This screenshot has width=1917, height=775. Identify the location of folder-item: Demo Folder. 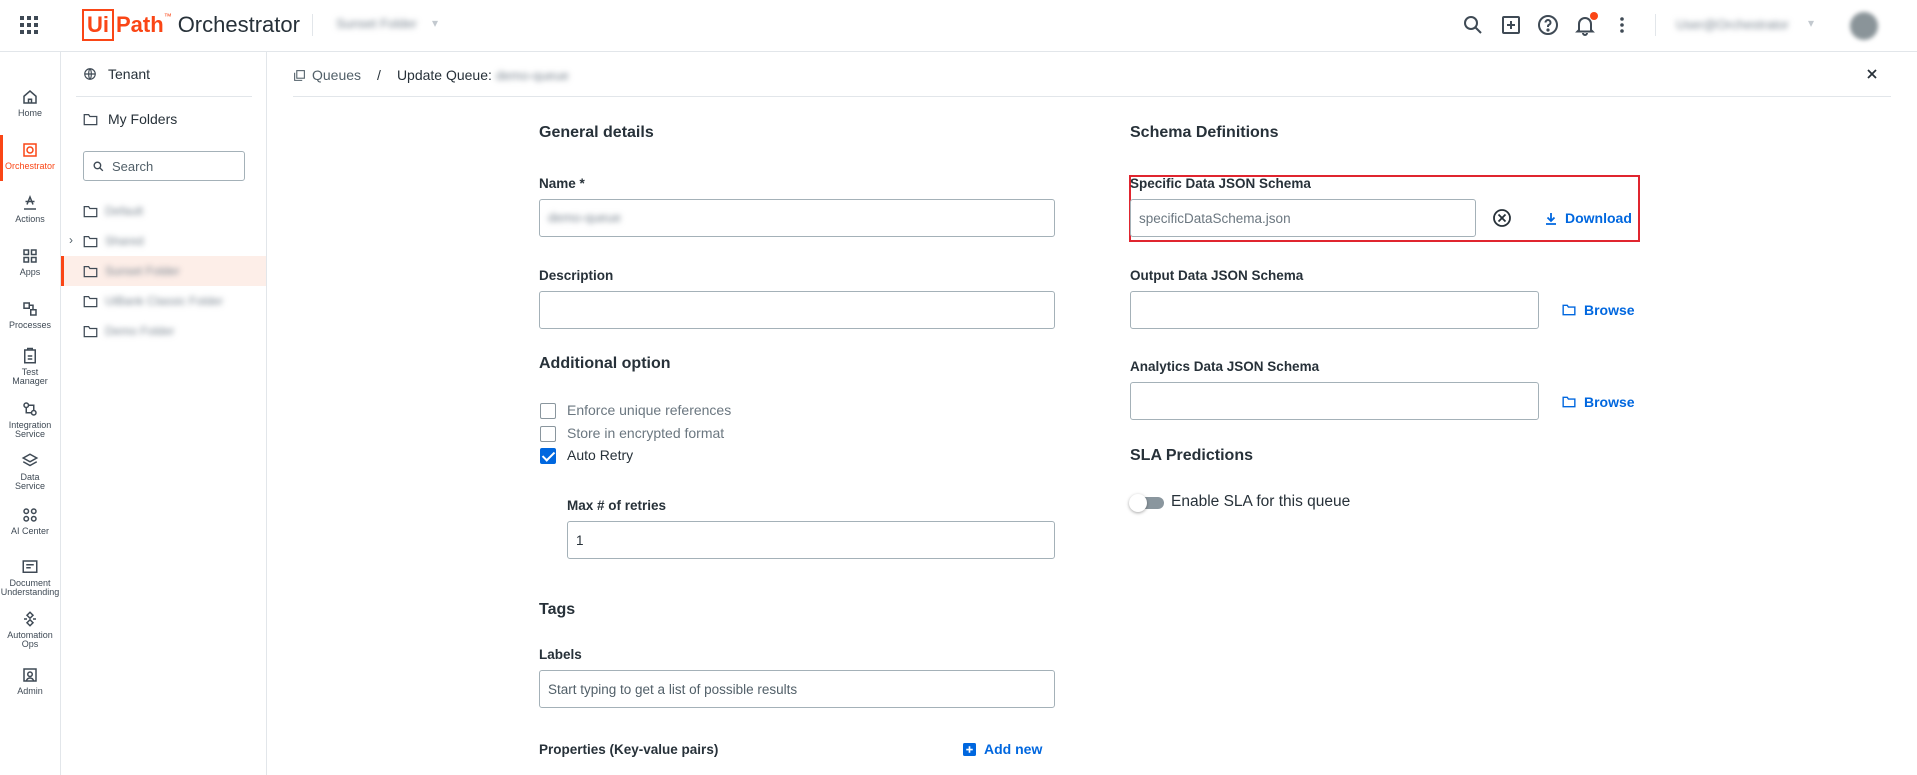
(163, 331).